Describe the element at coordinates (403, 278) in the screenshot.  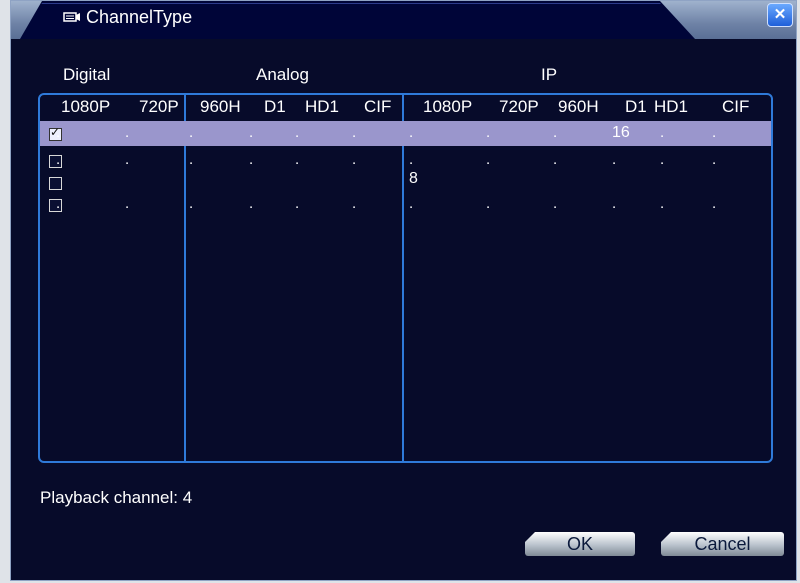
I see `analog-ip-divider` at that location.